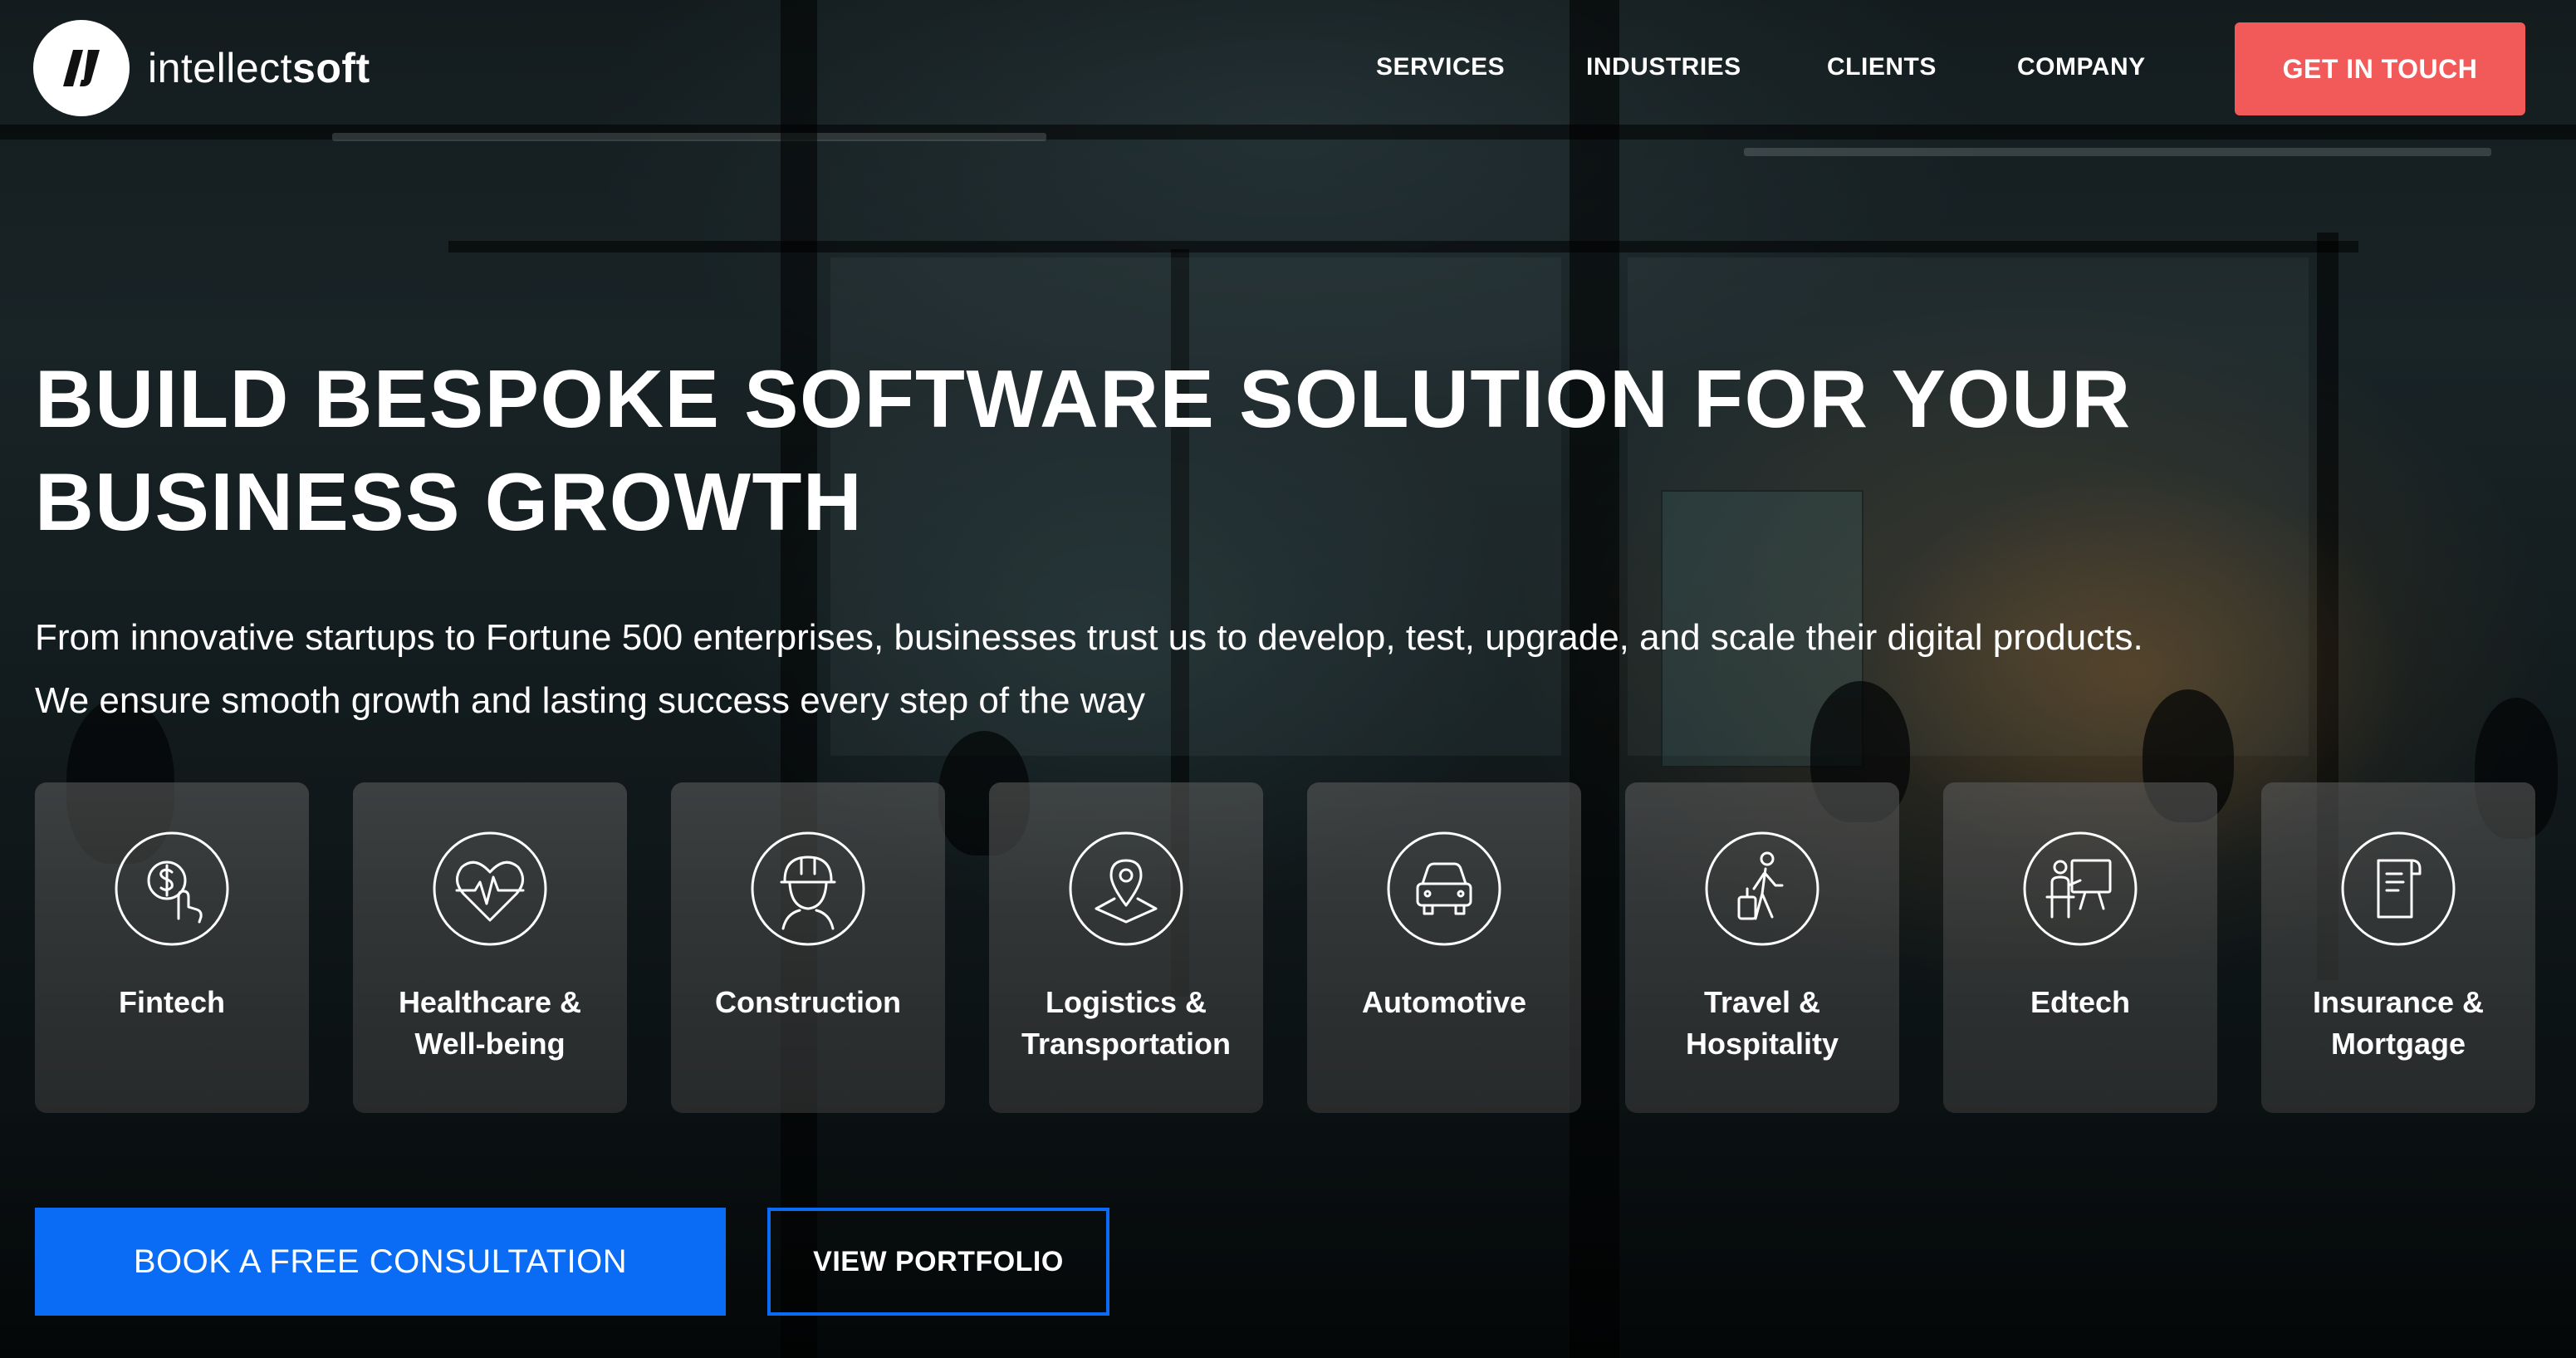 The image size is (2576, 1358). Describe the element at coordinates (1762, 947) in the screenshot. I see `industry-card-travel: Travel & Hospitality` at that location.